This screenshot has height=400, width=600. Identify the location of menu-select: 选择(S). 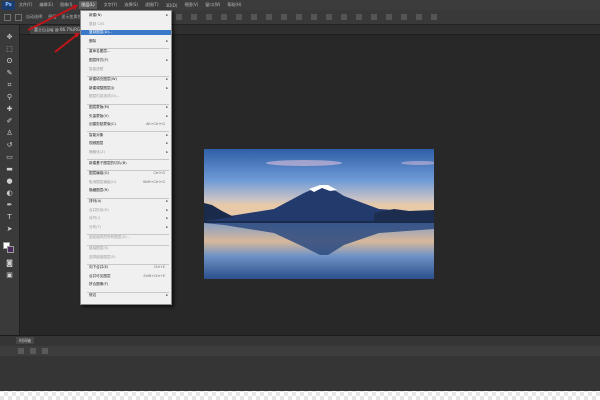
(131, 5).